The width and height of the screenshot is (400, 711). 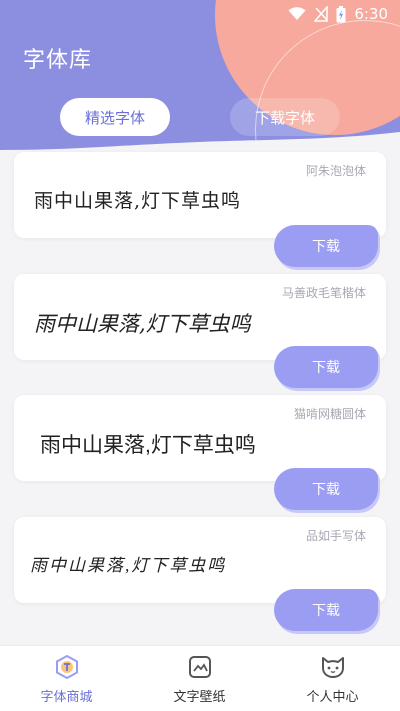 I want to click on tab-featured-fonts: 精选字体, so click(x=115, y=117).